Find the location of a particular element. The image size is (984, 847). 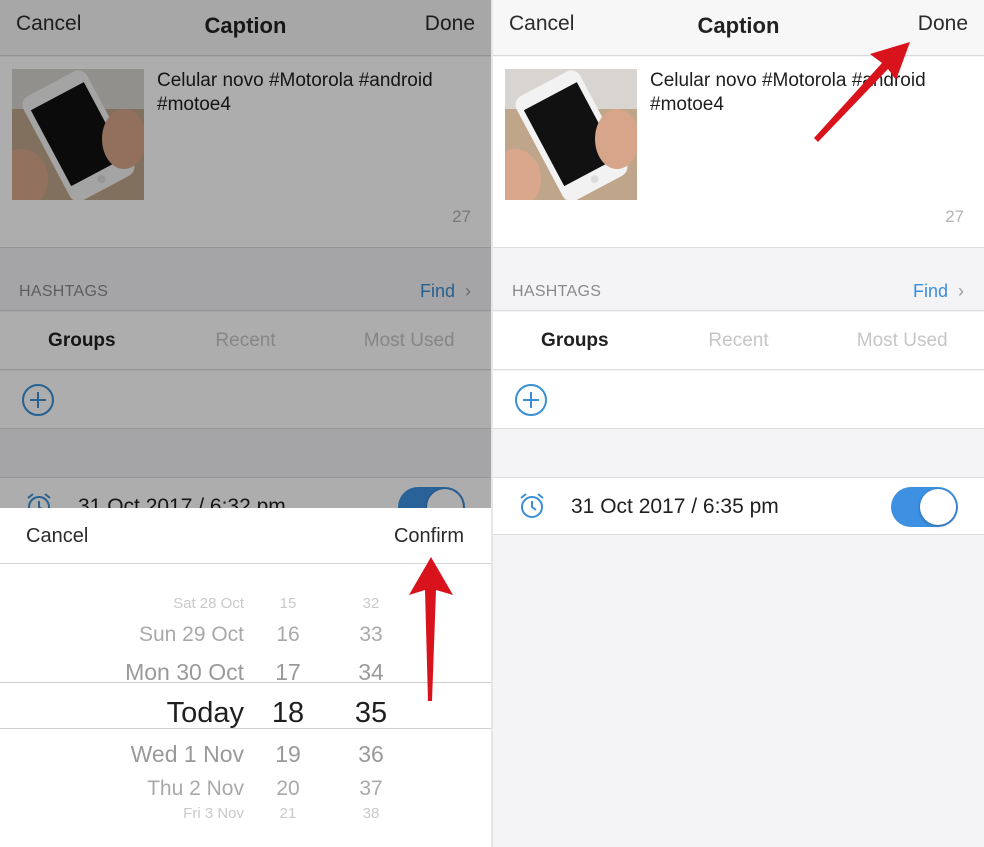

chevron-right-icon: › is located at coordinates (961, 291).